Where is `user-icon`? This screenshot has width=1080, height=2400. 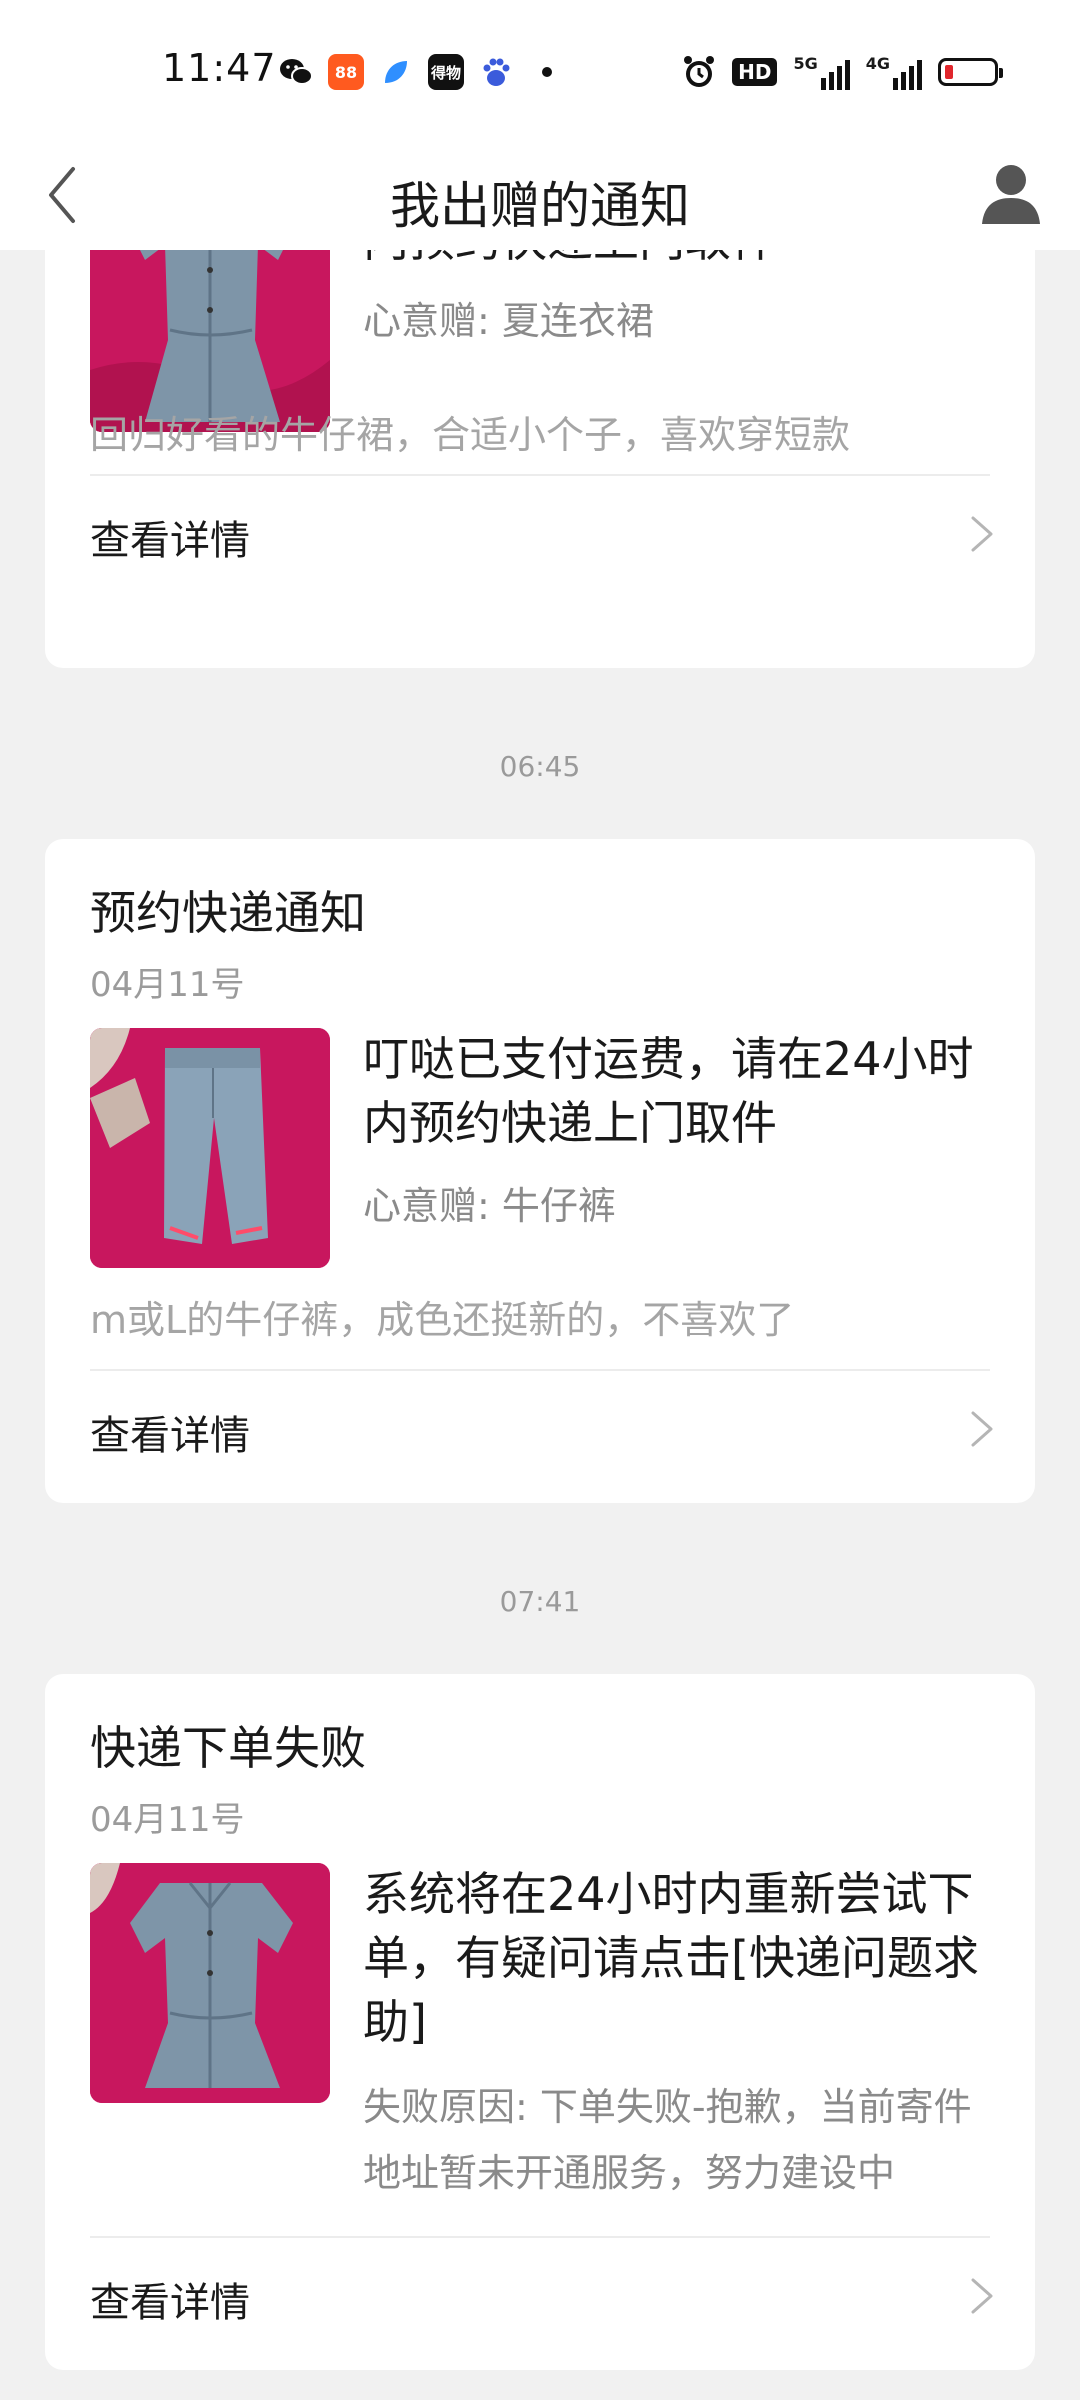 user-icon is located at coordinates (1011, 194).